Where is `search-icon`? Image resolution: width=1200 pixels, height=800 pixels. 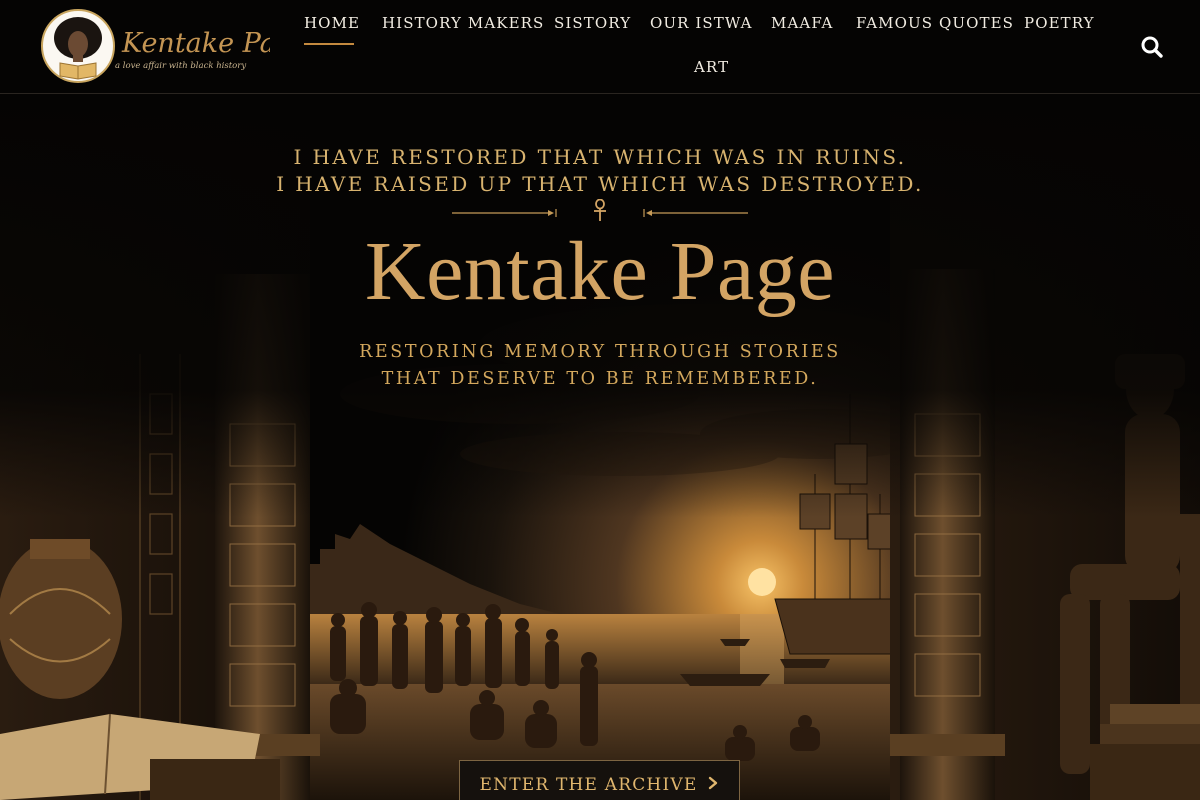 search-icon is located at coordinates (1152, 47).